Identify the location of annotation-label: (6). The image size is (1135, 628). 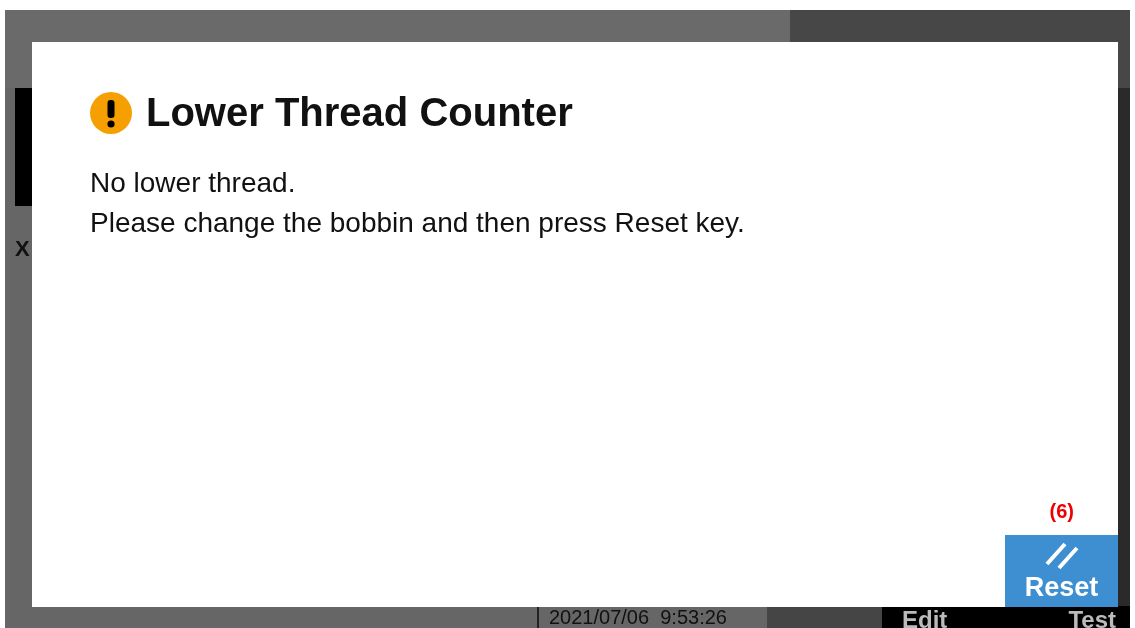
(1061, 511).